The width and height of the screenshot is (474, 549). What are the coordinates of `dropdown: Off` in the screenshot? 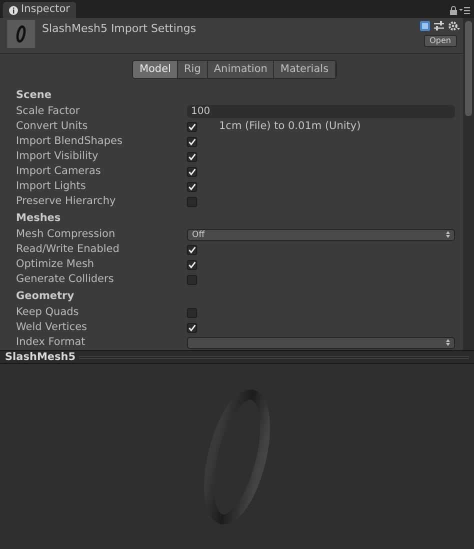 It's located at (321, 234).